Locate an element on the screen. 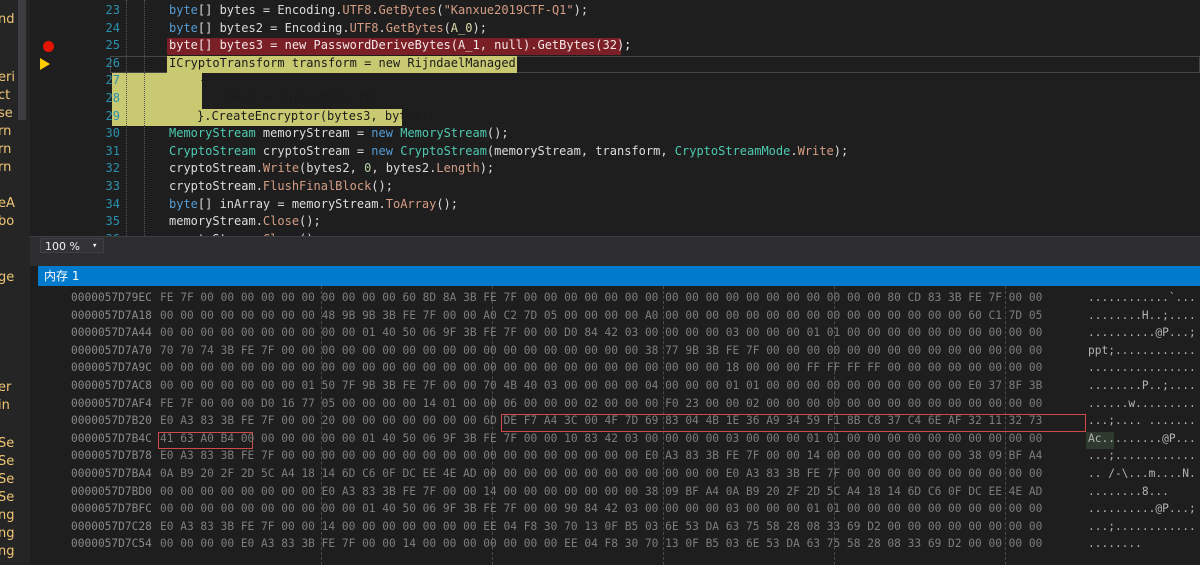 The image size is (1200, 565). code-token: CryptoStreamMode is located at coordinates (732, 150).